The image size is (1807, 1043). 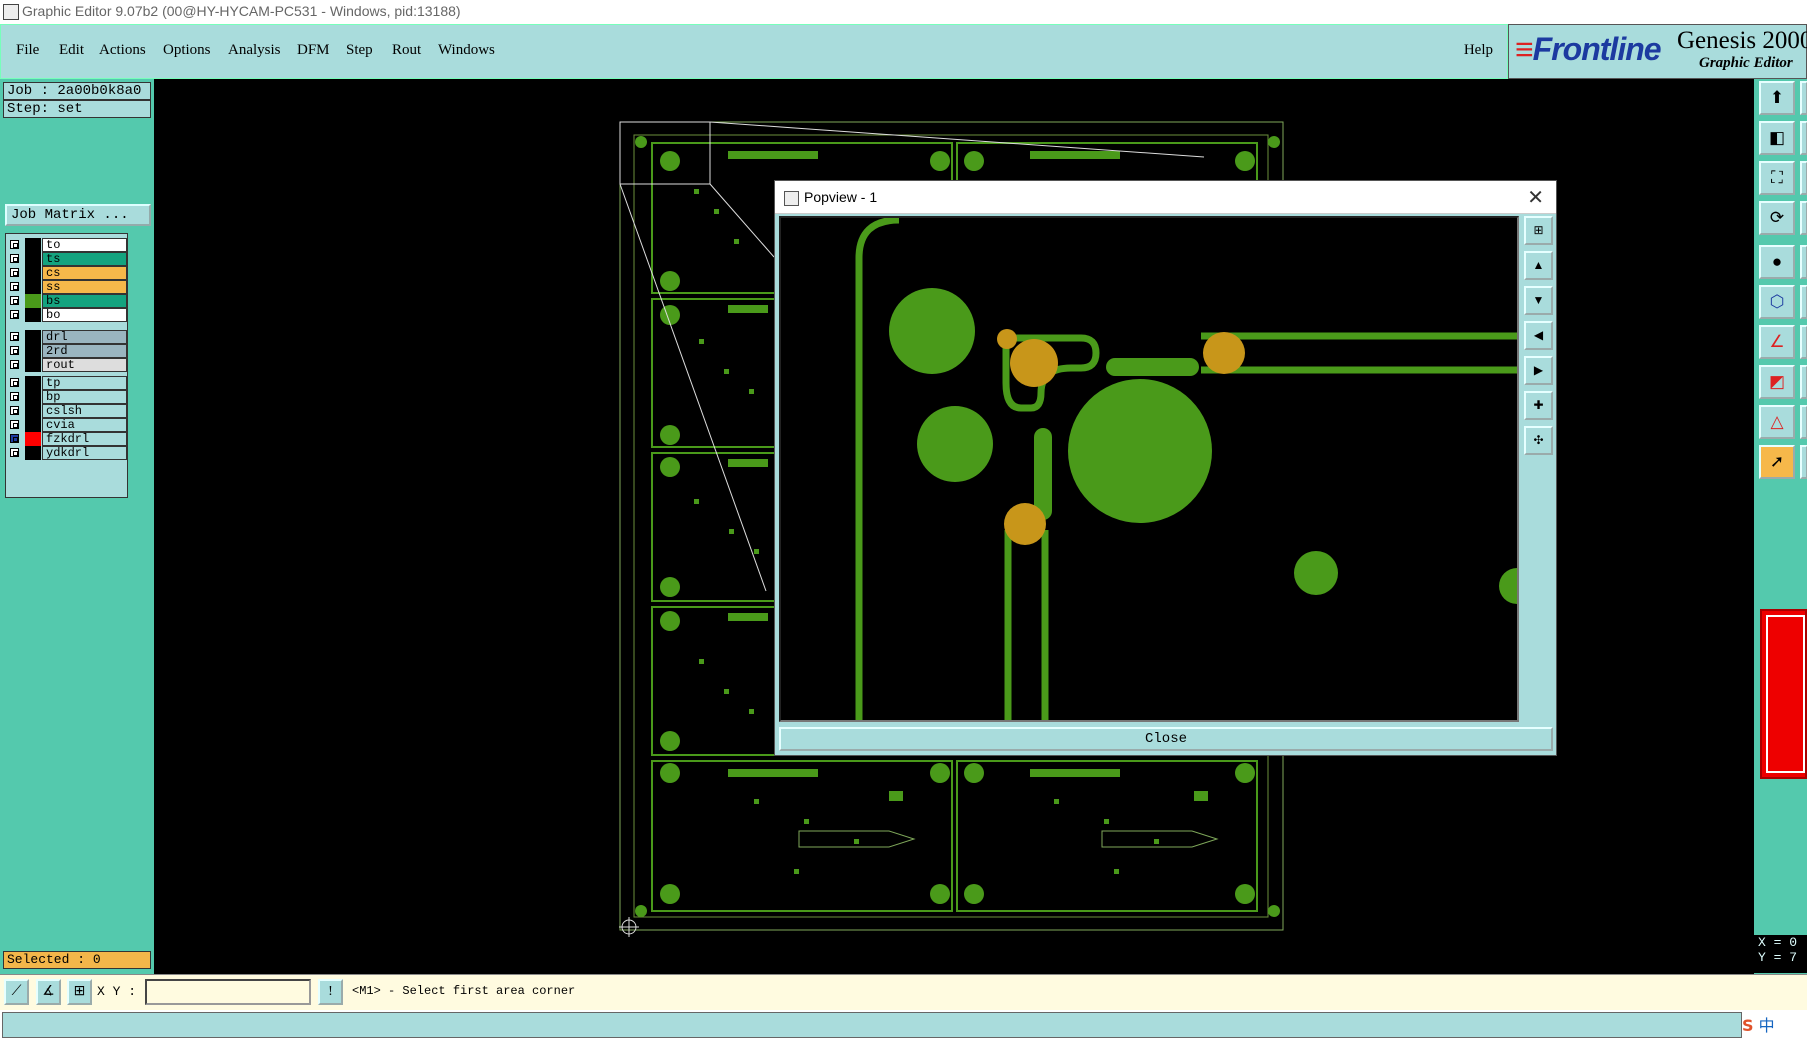 What do you see at coordinates (464, 991) in the screenshot?
I see `command-prompt: <M1> - Select first area corner` at bounding box center [464, 991].